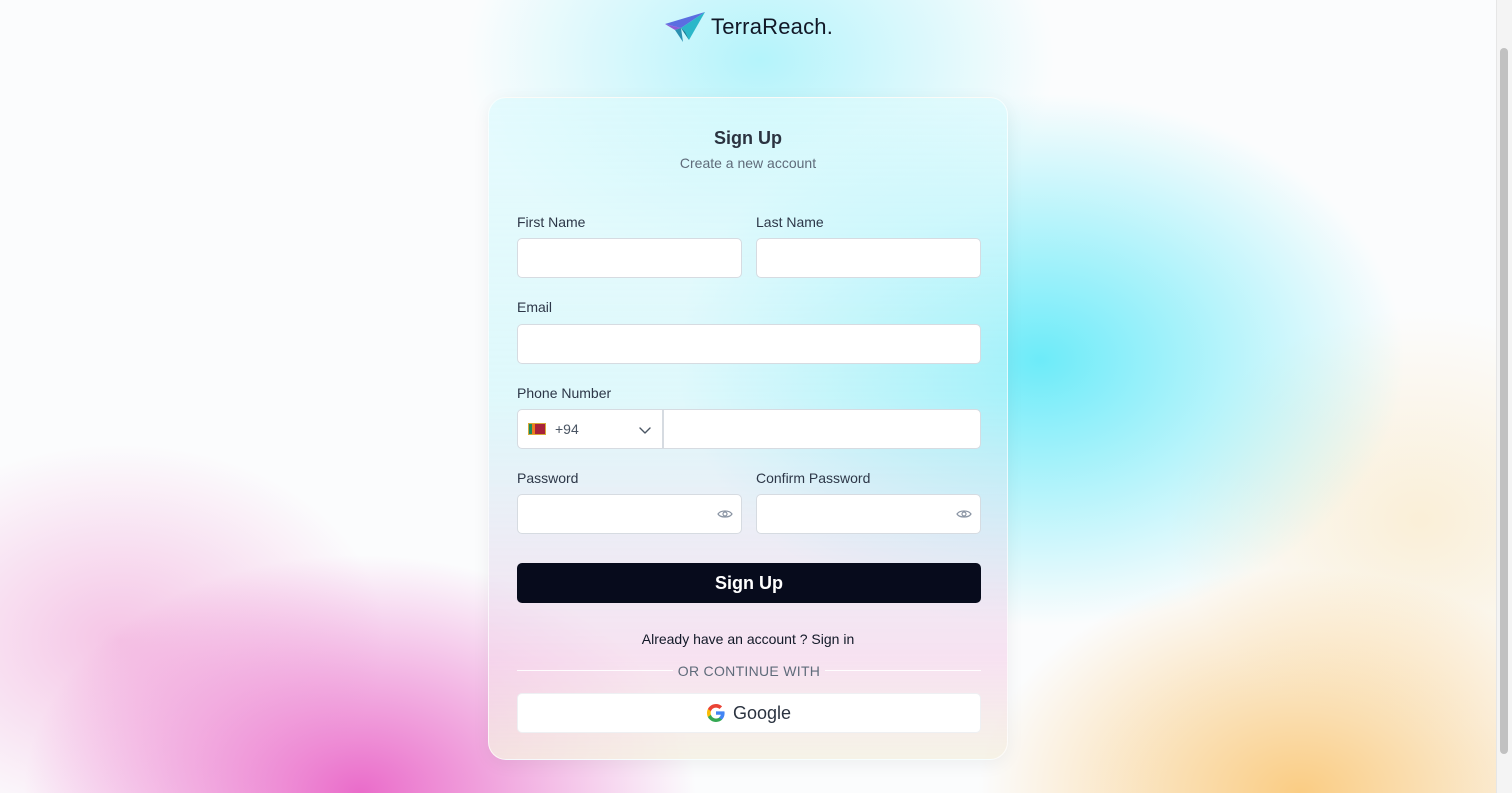 The width and height of the screenshot is (1512, 793). Describe the element at coordinates (762, 712) in the screenshot. I see `google-label: Google` at that location.